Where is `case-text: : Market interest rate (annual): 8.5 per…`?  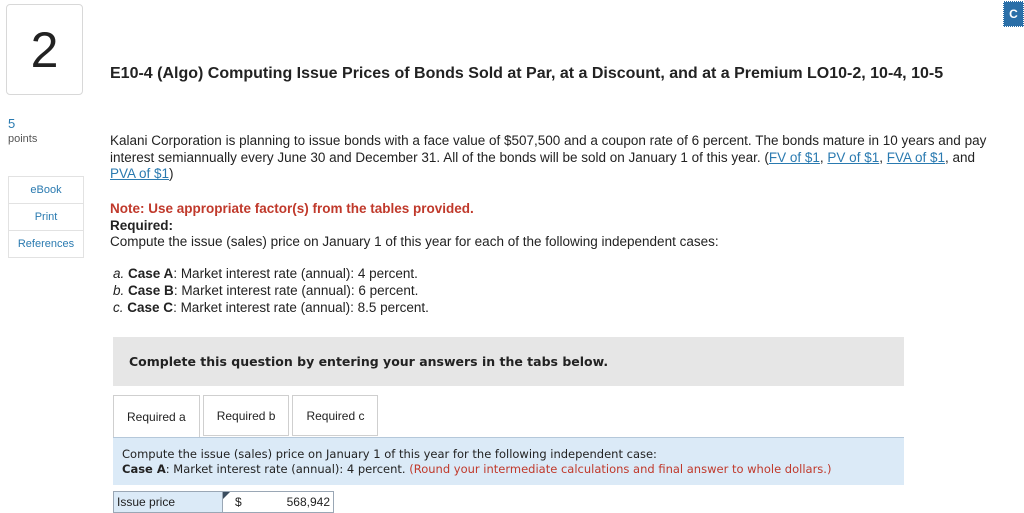 case-text: : Market interest rate (annual): 8.5 per… is located at coordinates (301, 307).